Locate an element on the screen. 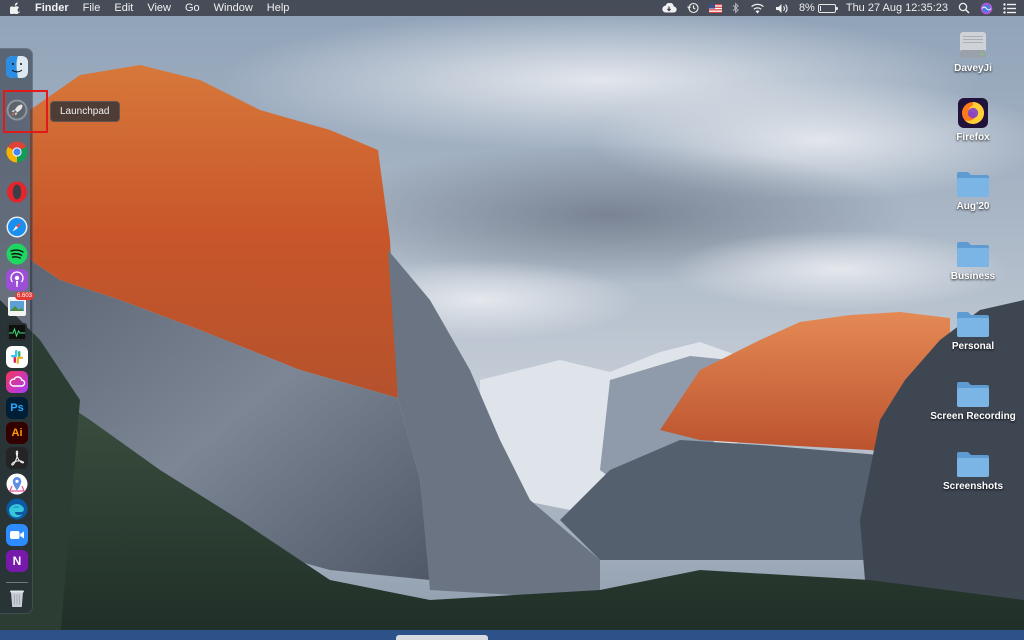  activity-monitor-icon is located at coordinates (17, 332).